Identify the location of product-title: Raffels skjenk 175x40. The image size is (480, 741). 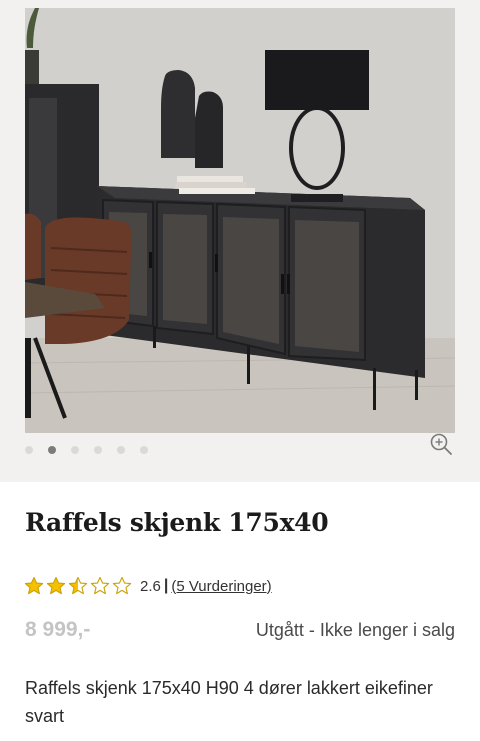
(177, 522).